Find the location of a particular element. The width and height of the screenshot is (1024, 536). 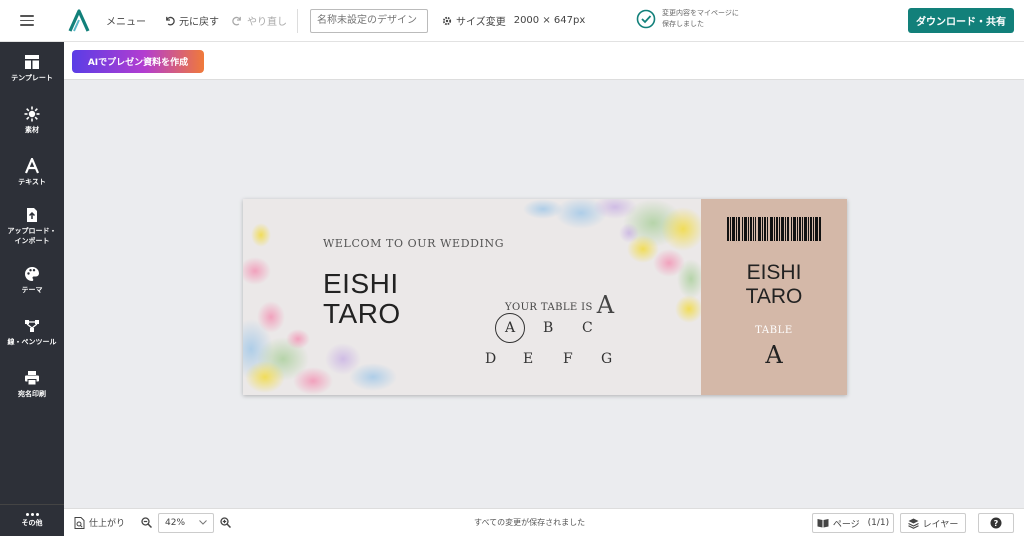

zoom-out-icon is located at coordinates (147, 522).